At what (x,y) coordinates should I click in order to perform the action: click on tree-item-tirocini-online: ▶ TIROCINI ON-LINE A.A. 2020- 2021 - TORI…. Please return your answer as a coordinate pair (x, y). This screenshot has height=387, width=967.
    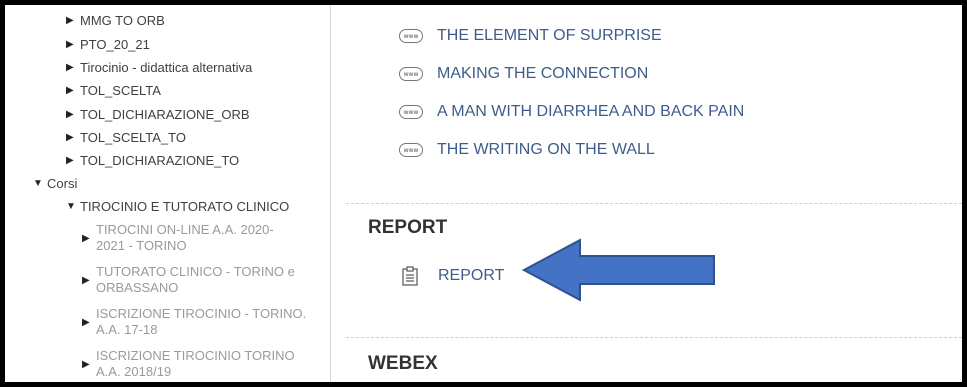
    Looking at the image, I should click on (196, 238).